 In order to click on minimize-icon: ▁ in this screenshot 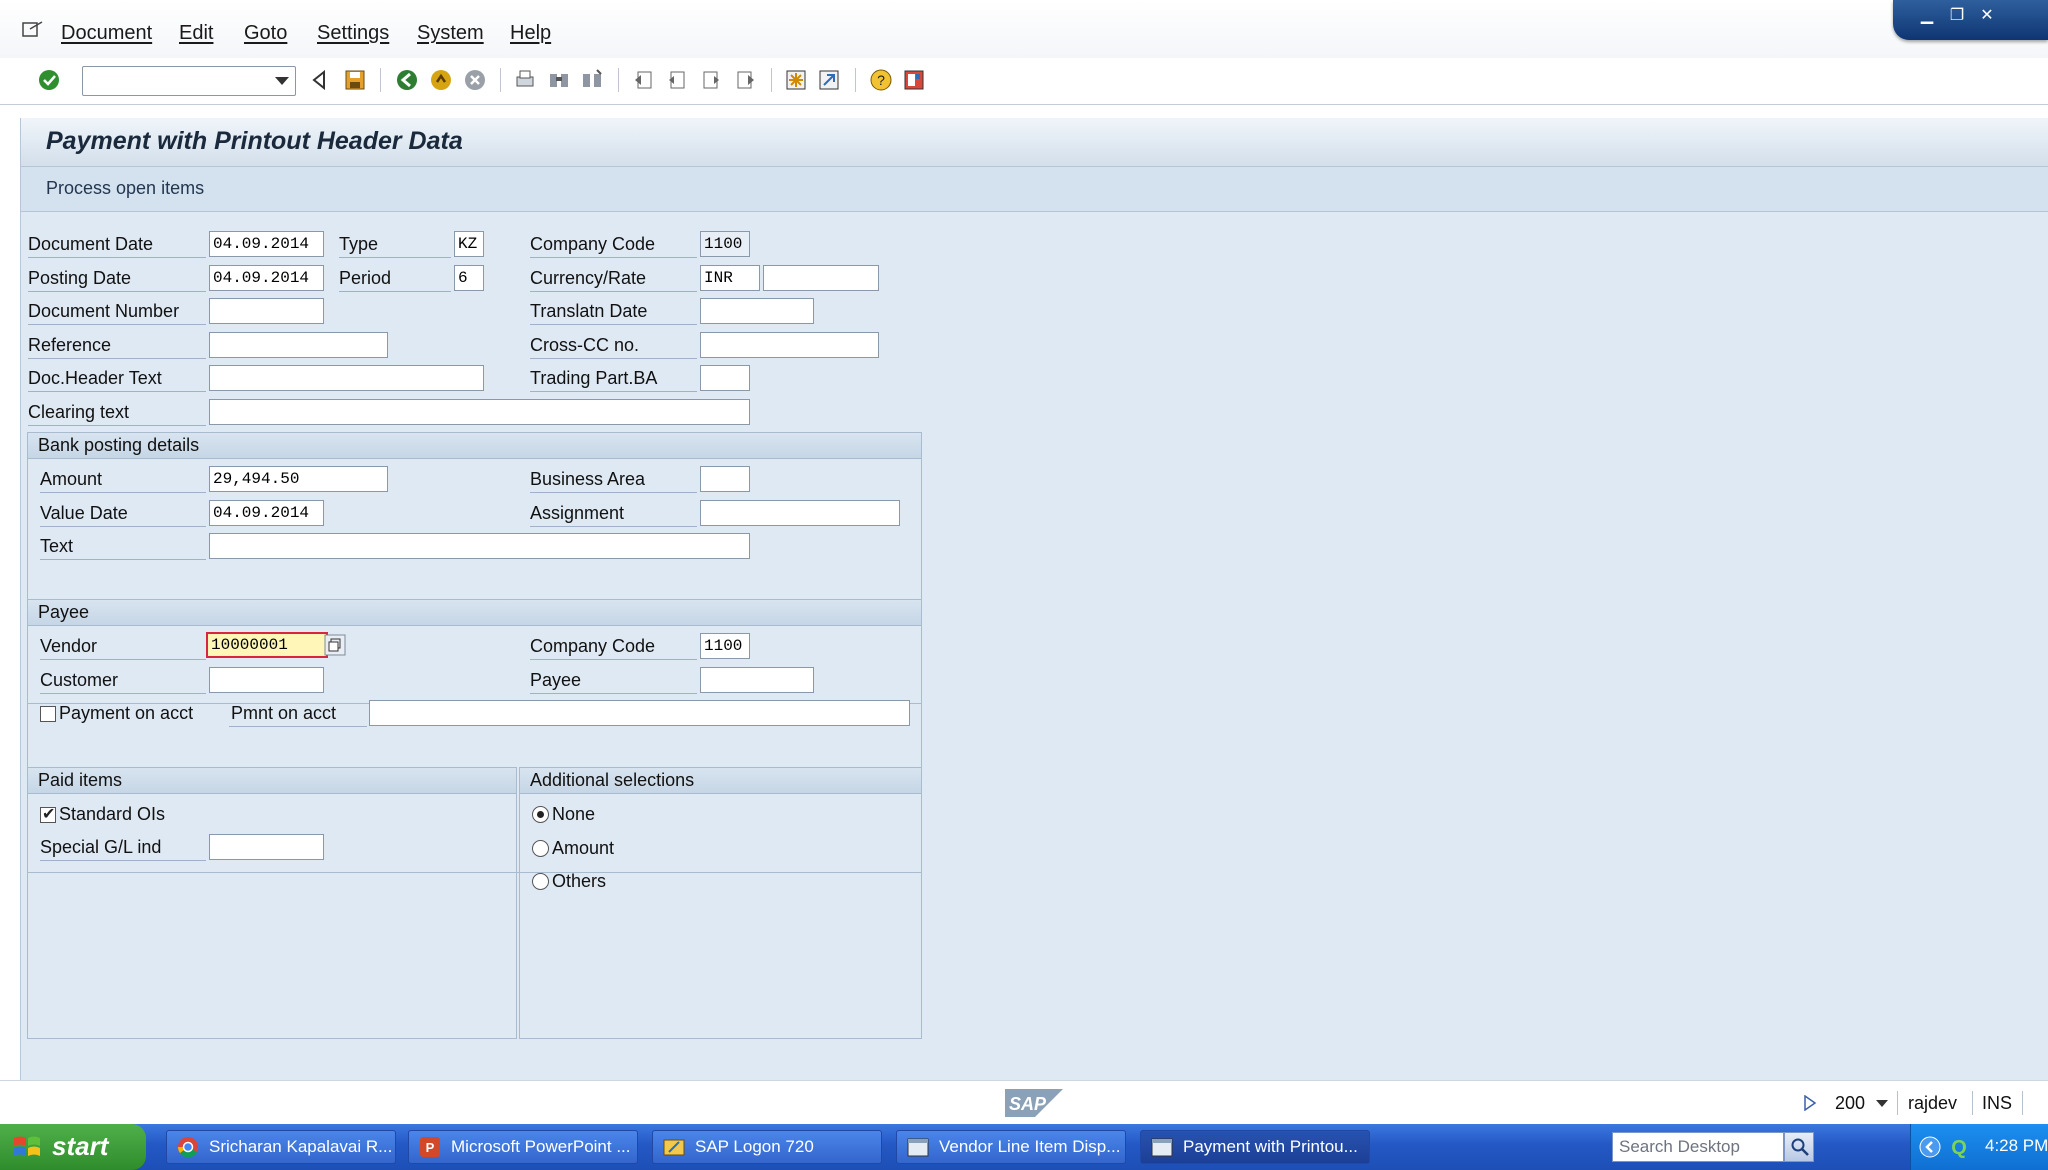, I will do `click(1927, 16)`.